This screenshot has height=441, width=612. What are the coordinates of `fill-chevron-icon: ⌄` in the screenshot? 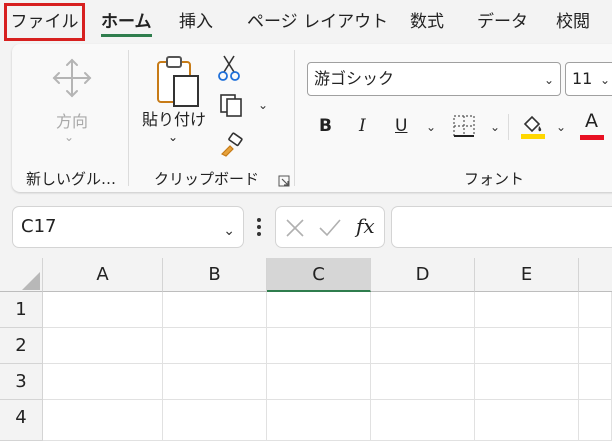 It's located at (561, 127).